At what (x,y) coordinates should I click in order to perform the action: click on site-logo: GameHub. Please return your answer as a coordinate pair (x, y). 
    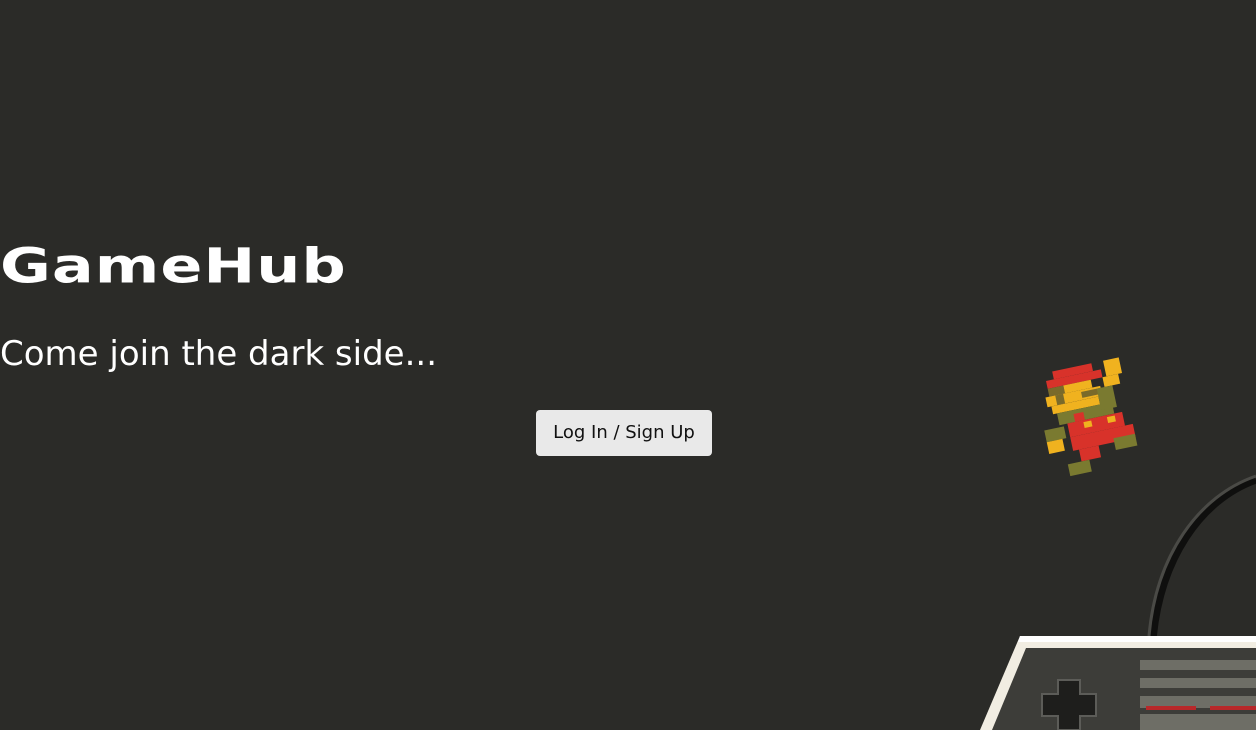
    Looking at the image, I should click on (173, 266).